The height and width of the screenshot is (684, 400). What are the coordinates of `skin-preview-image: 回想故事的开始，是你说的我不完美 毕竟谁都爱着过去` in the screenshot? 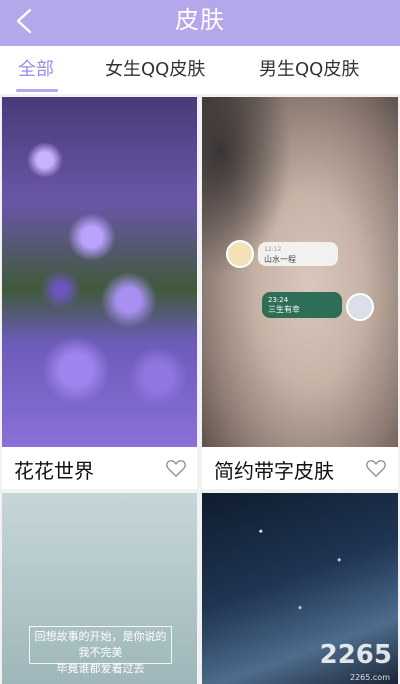 It's located at (99, 588).